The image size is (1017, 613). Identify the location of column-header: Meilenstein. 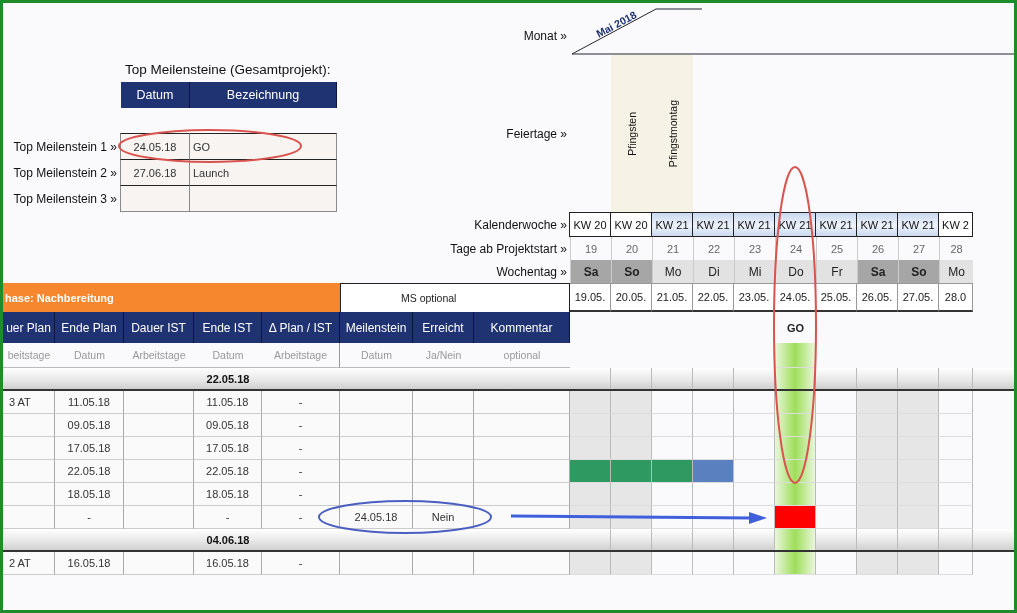
(376, 327).